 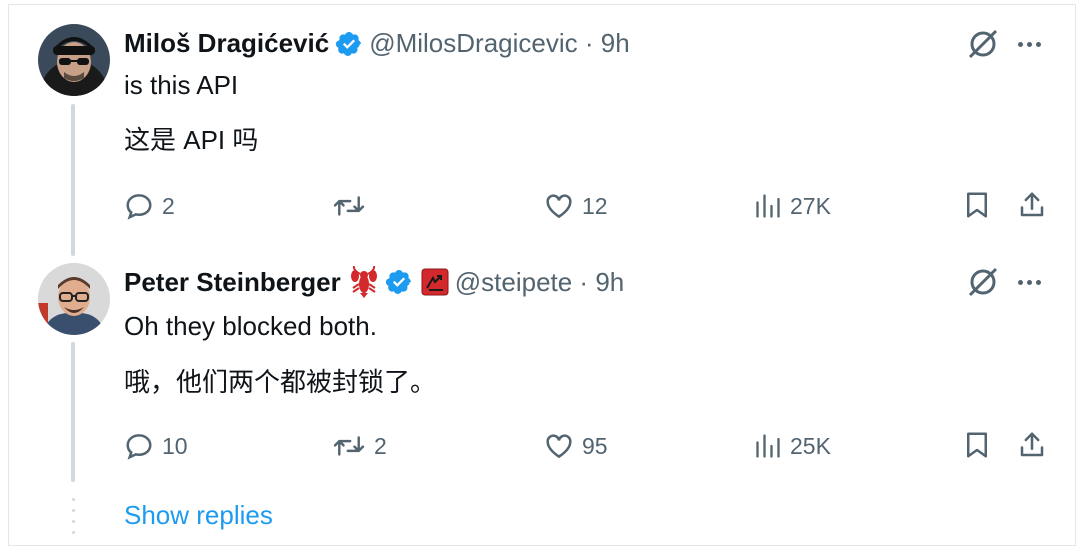 What do you see at coordinates (364, 282) in the screenshot?
I see `lobster-emoji-icon` at bounding box center [364, 282].